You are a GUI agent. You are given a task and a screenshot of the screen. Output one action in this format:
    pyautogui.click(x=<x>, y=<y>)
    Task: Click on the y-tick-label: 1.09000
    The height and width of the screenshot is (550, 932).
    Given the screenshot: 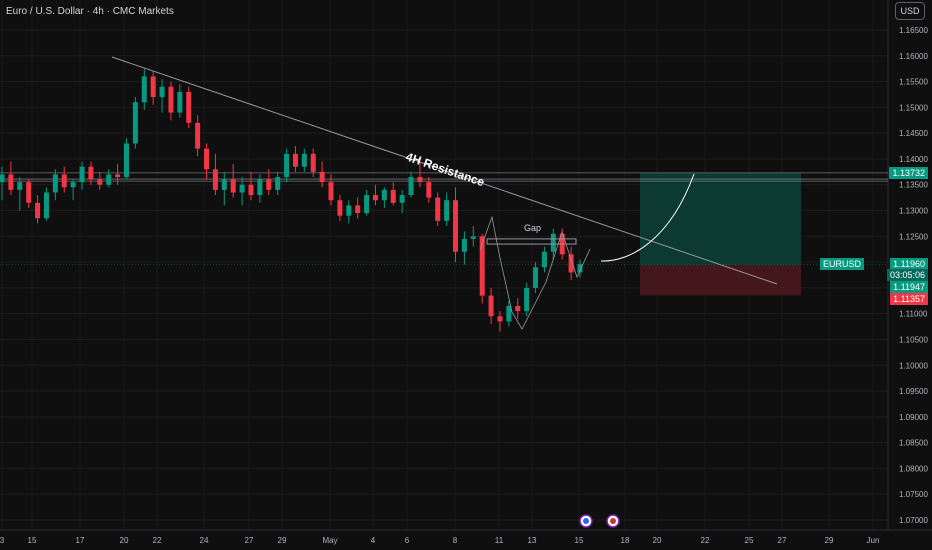 What is the action you would take?
    pyautogui.click(x=913, y=417)
    